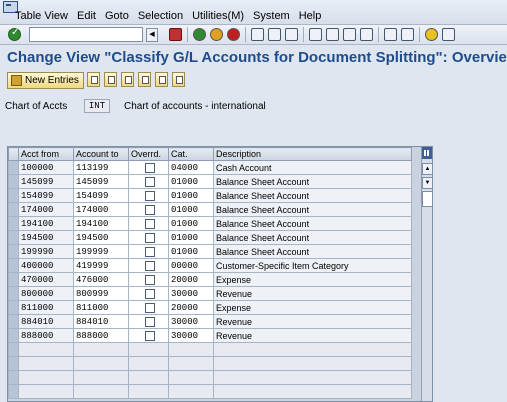 This screenshot has width=507, height=402. What do you see at coordinates (178, 79) in the screenshot?
I see `deselect-all-icon` at bounding box center [178, 79].